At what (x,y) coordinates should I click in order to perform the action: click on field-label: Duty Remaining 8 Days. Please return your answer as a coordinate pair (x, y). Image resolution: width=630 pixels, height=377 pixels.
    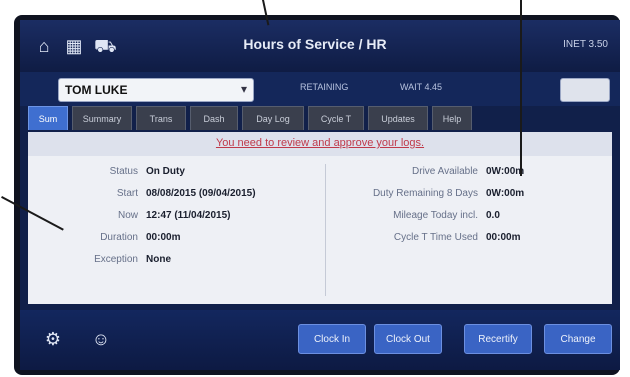
    Looking at the image, I should click on (425, 193).